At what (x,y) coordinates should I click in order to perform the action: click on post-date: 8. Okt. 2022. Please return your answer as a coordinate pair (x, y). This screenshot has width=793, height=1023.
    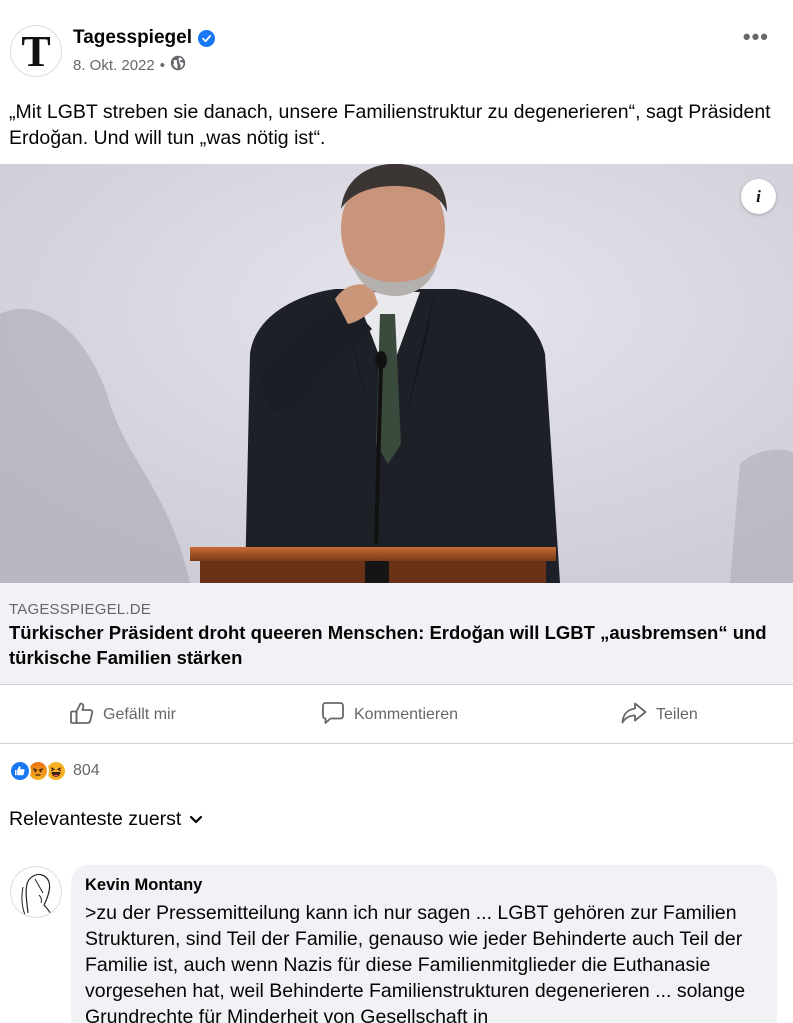
    Looking at the image, I should click on (114, 65).